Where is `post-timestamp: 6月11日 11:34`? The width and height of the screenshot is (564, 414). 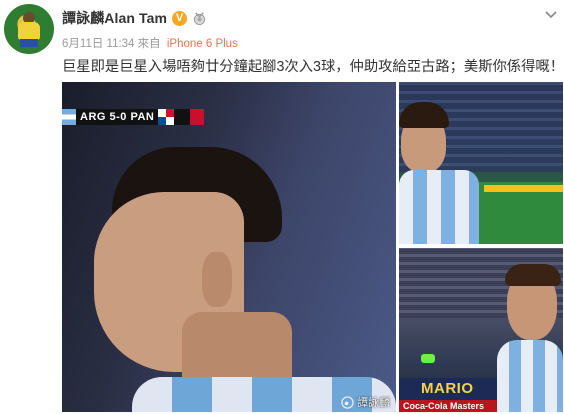 post-timestamp: 6月11日 11:34 is located at coordinates (98, 44).